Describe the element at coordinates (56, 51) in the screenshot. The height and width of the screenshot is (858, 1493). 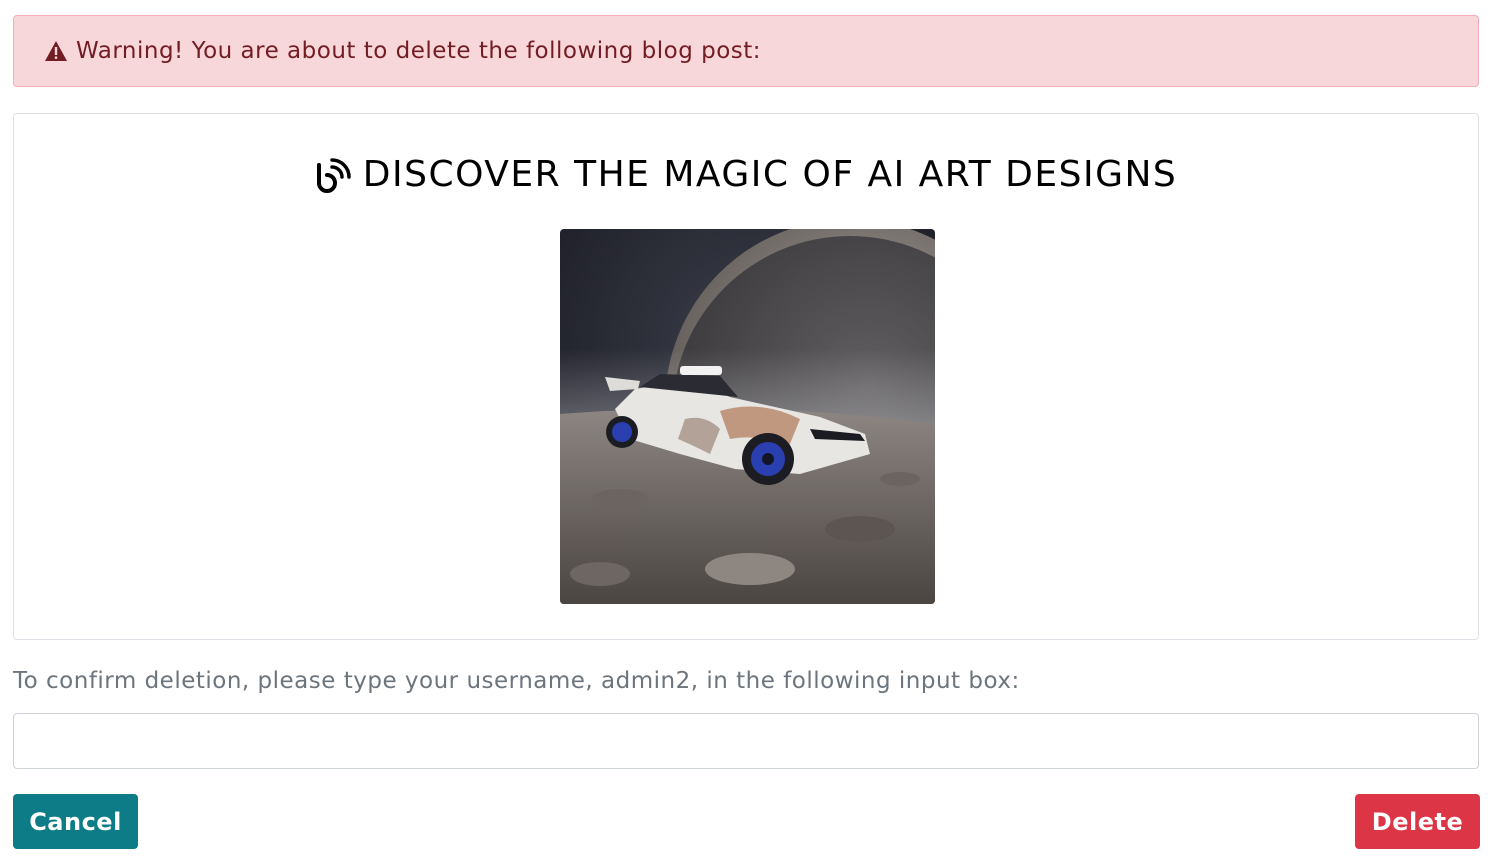
I see `warning-triangle-icon` at that location.